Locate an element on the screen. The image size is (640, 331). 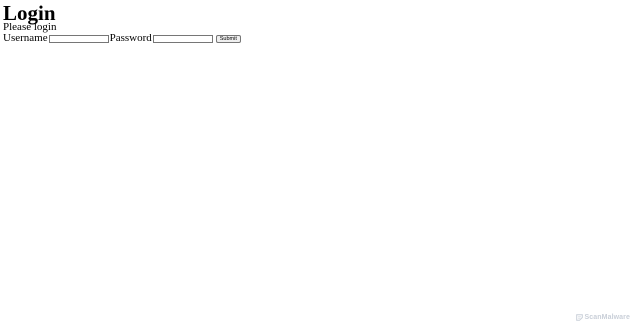
password-label: Password is located at coordinates (130, 38).